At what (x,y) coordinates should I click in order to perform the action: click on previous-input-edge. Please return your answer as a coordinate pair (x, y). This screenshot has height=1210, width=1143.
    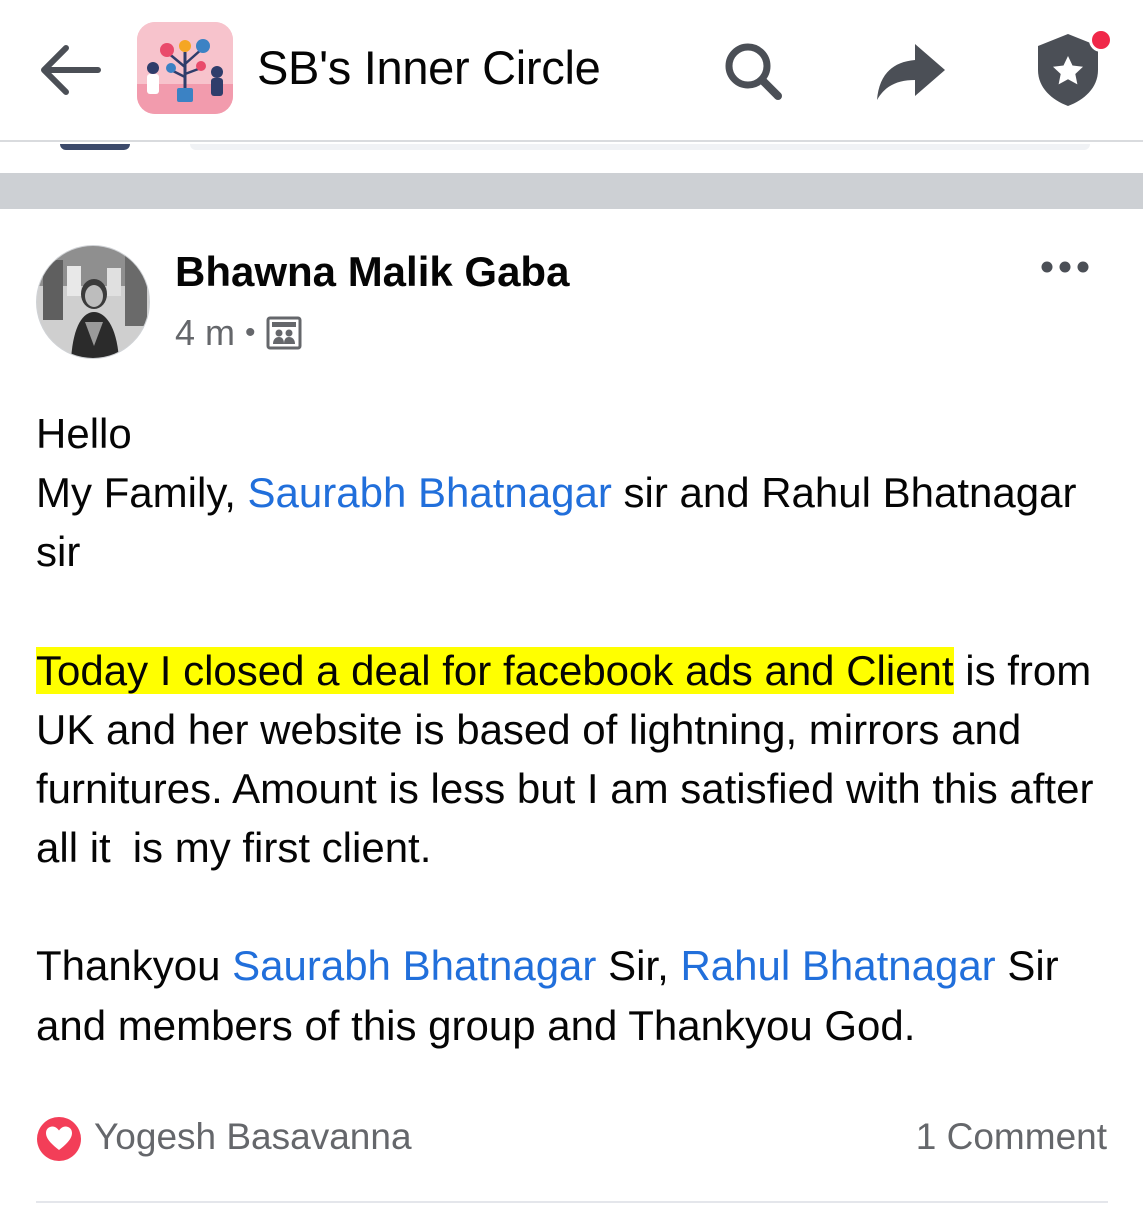
    Looking at the image, I should click on (640, 147).